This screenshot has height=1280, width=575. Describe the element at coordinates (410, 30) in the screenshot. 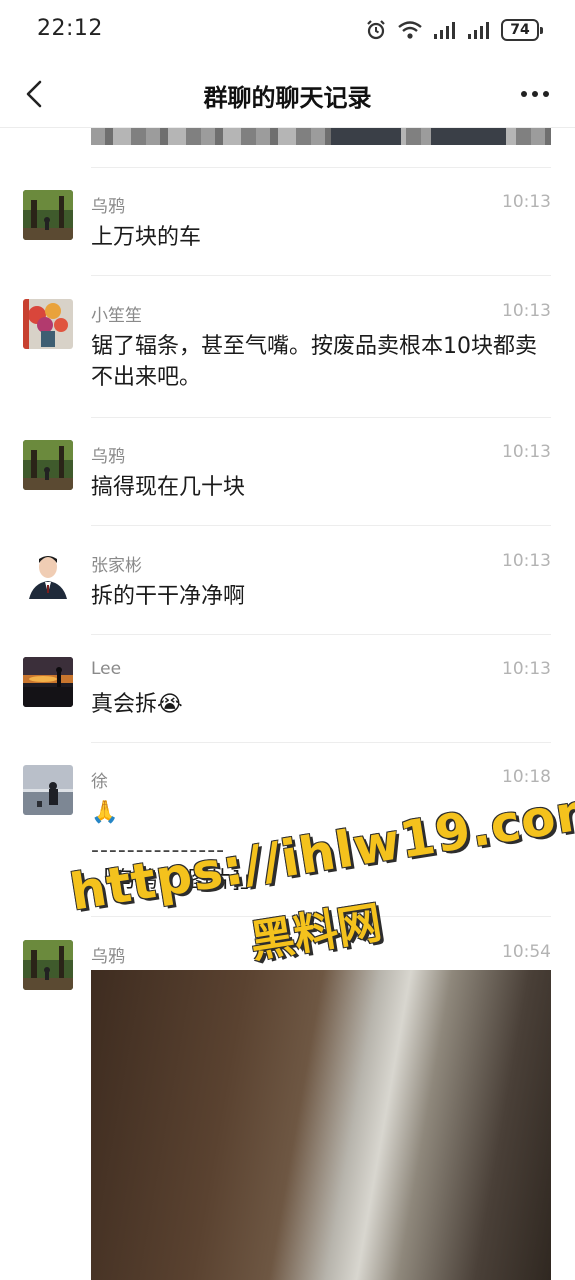

I see `wifi-icon` at that location.